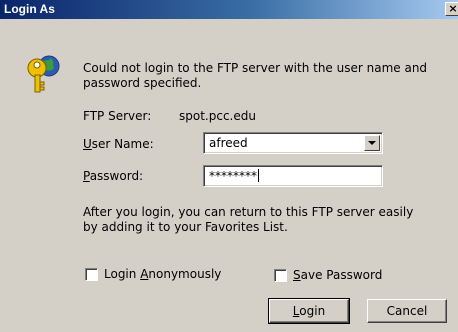 The height and width of the screenshot is (332, 458). I want to click on username-dropdown-button, so click(372, 143).